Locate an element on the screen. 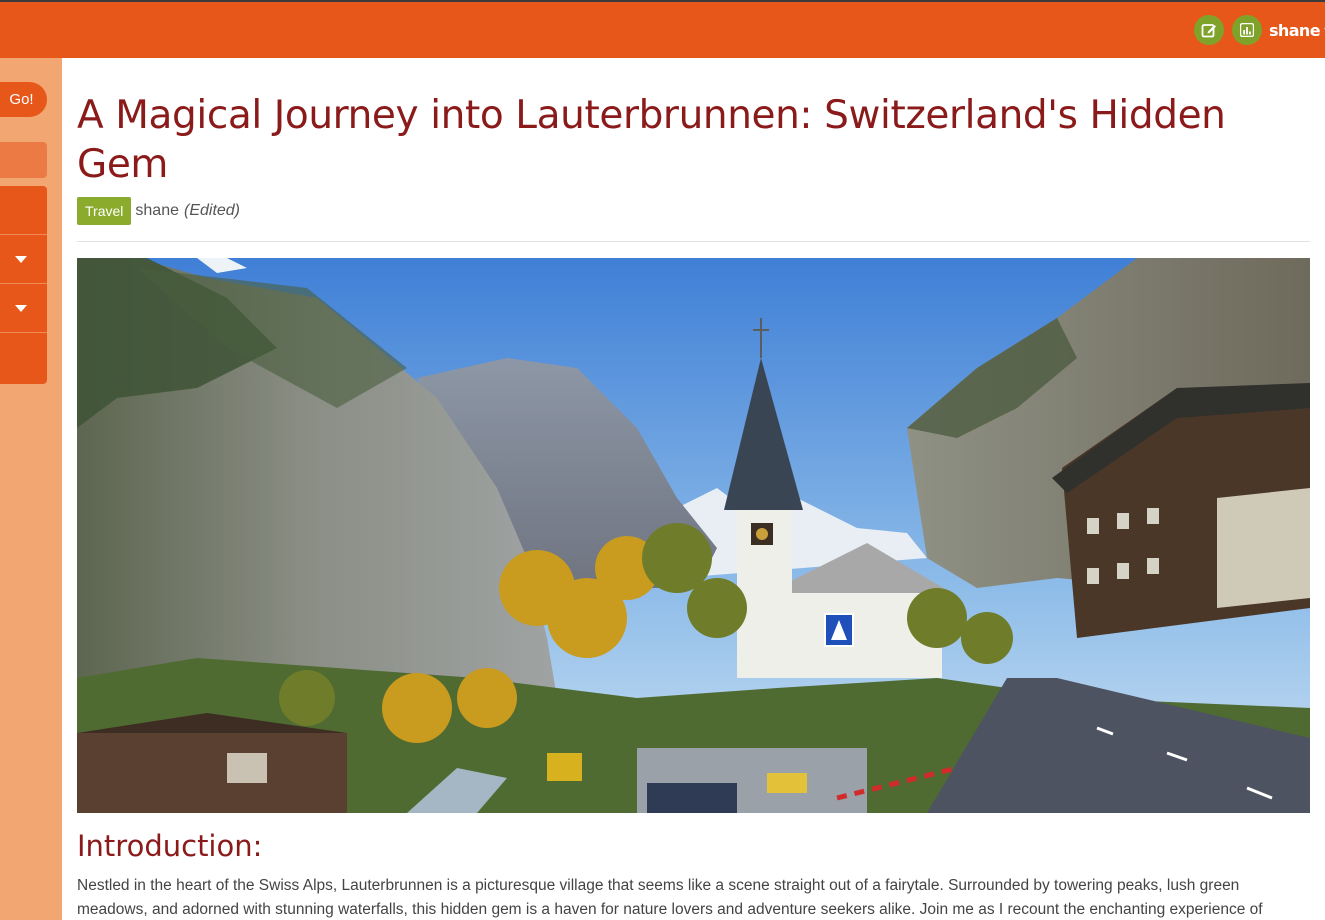  top-navbar: shane is located at coordinates (662, 29).